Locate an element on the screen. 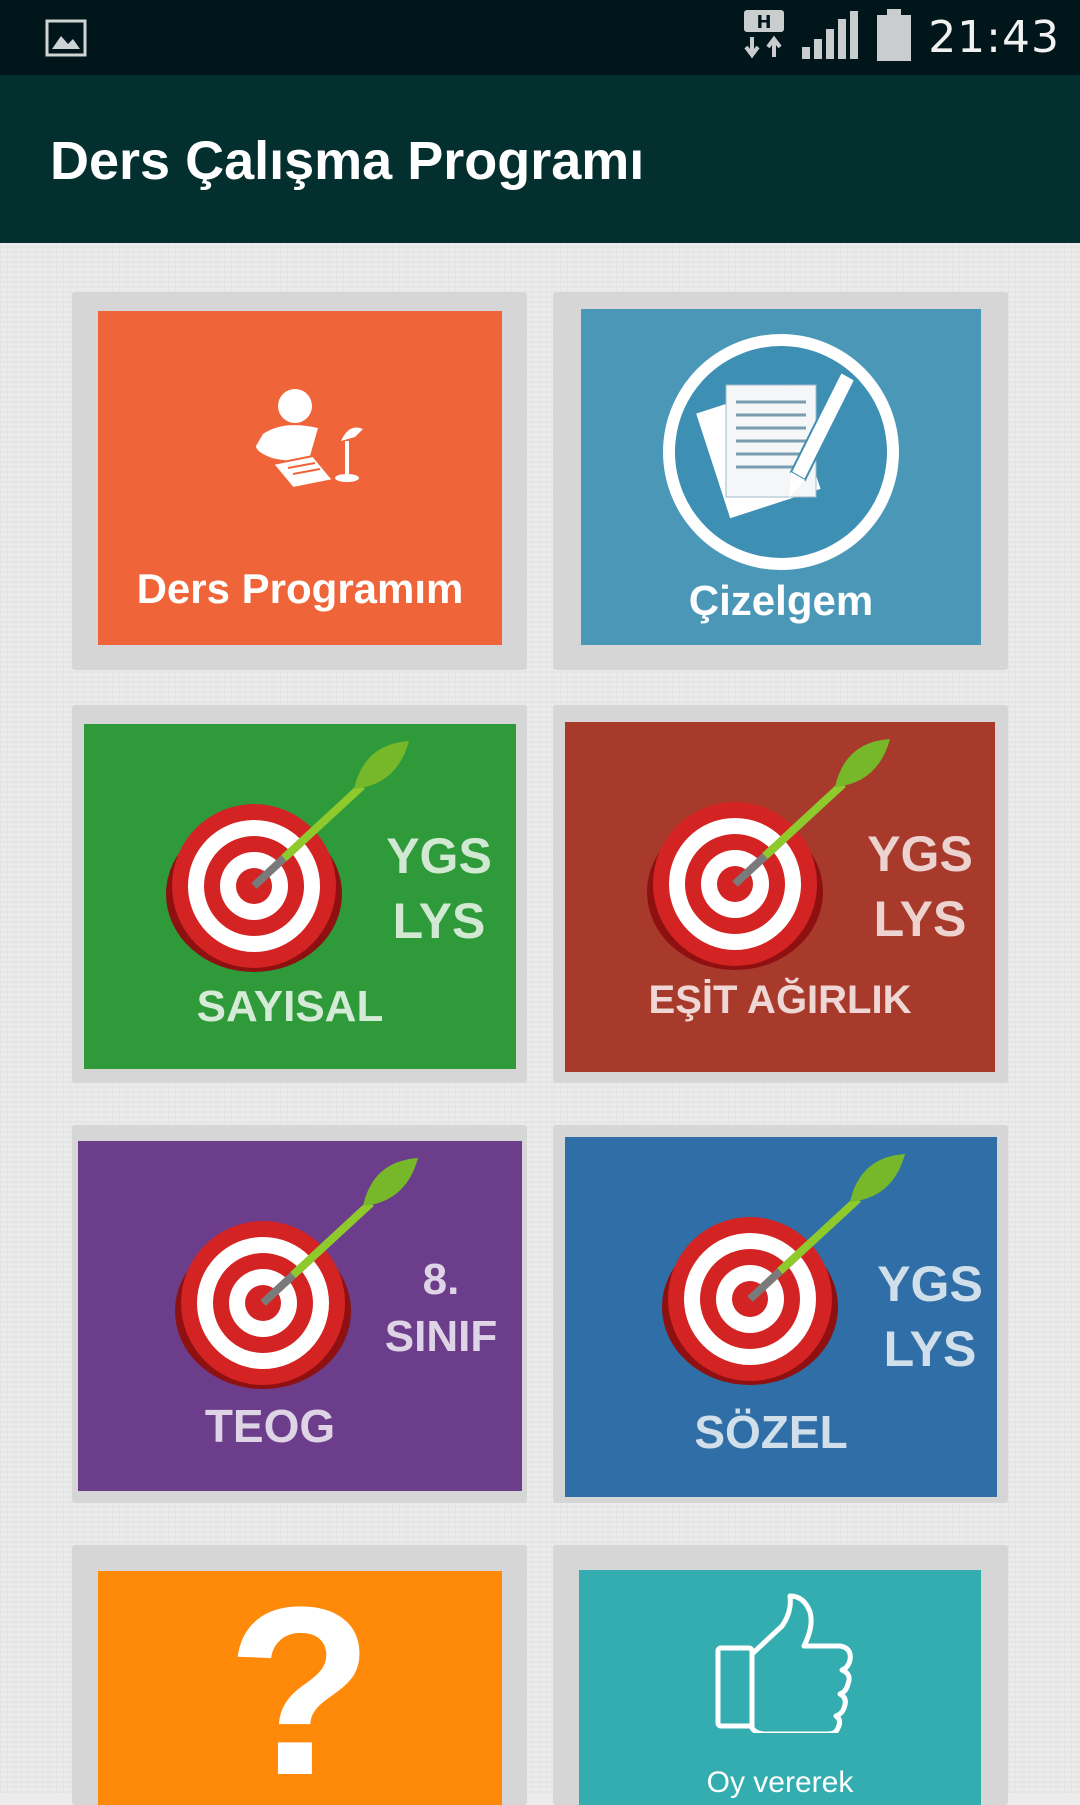 This screenshot has height=1805, width=1080. signal-icon is located at coordinates (830, 37).